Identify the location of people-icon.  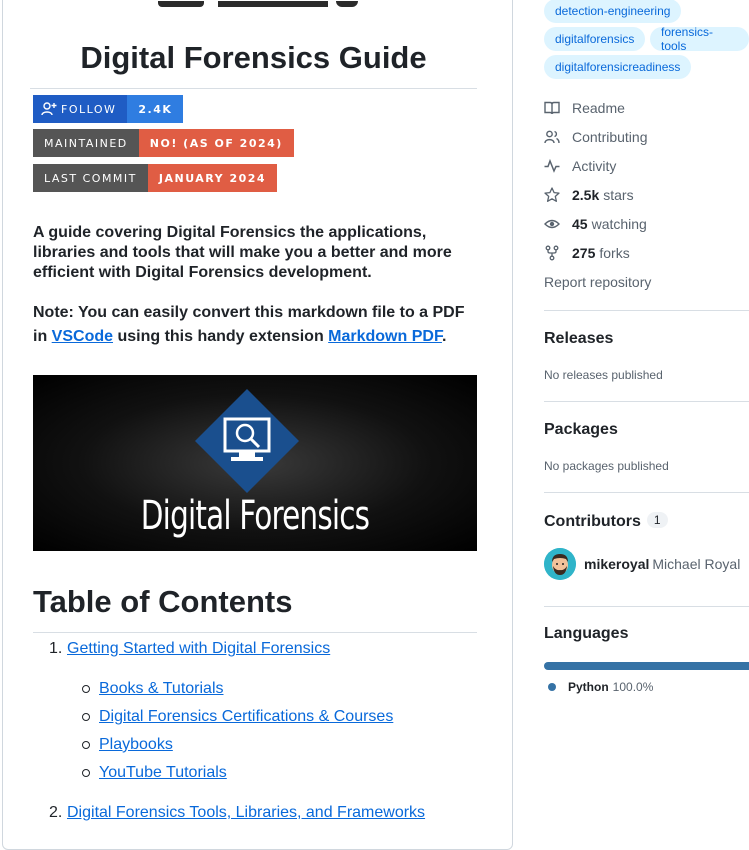
(552, 137).